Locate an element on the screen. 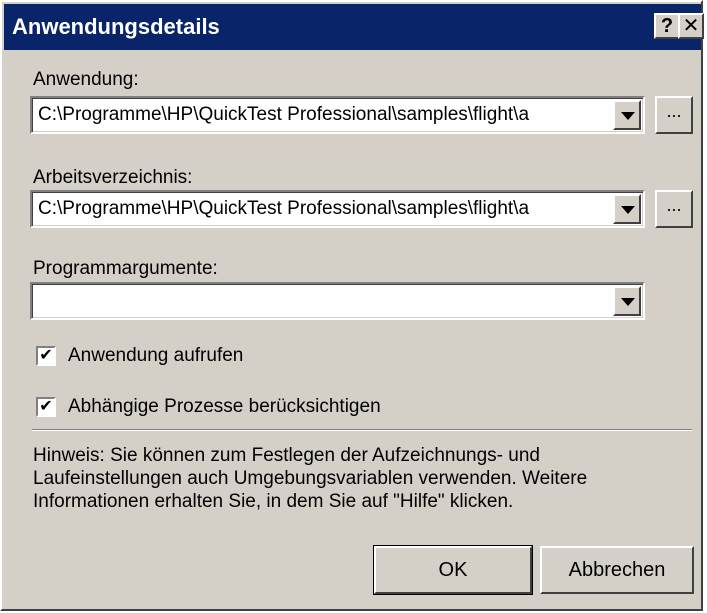  dependent-processes-checkbox: ✔ is located at coordinates (46, 407).